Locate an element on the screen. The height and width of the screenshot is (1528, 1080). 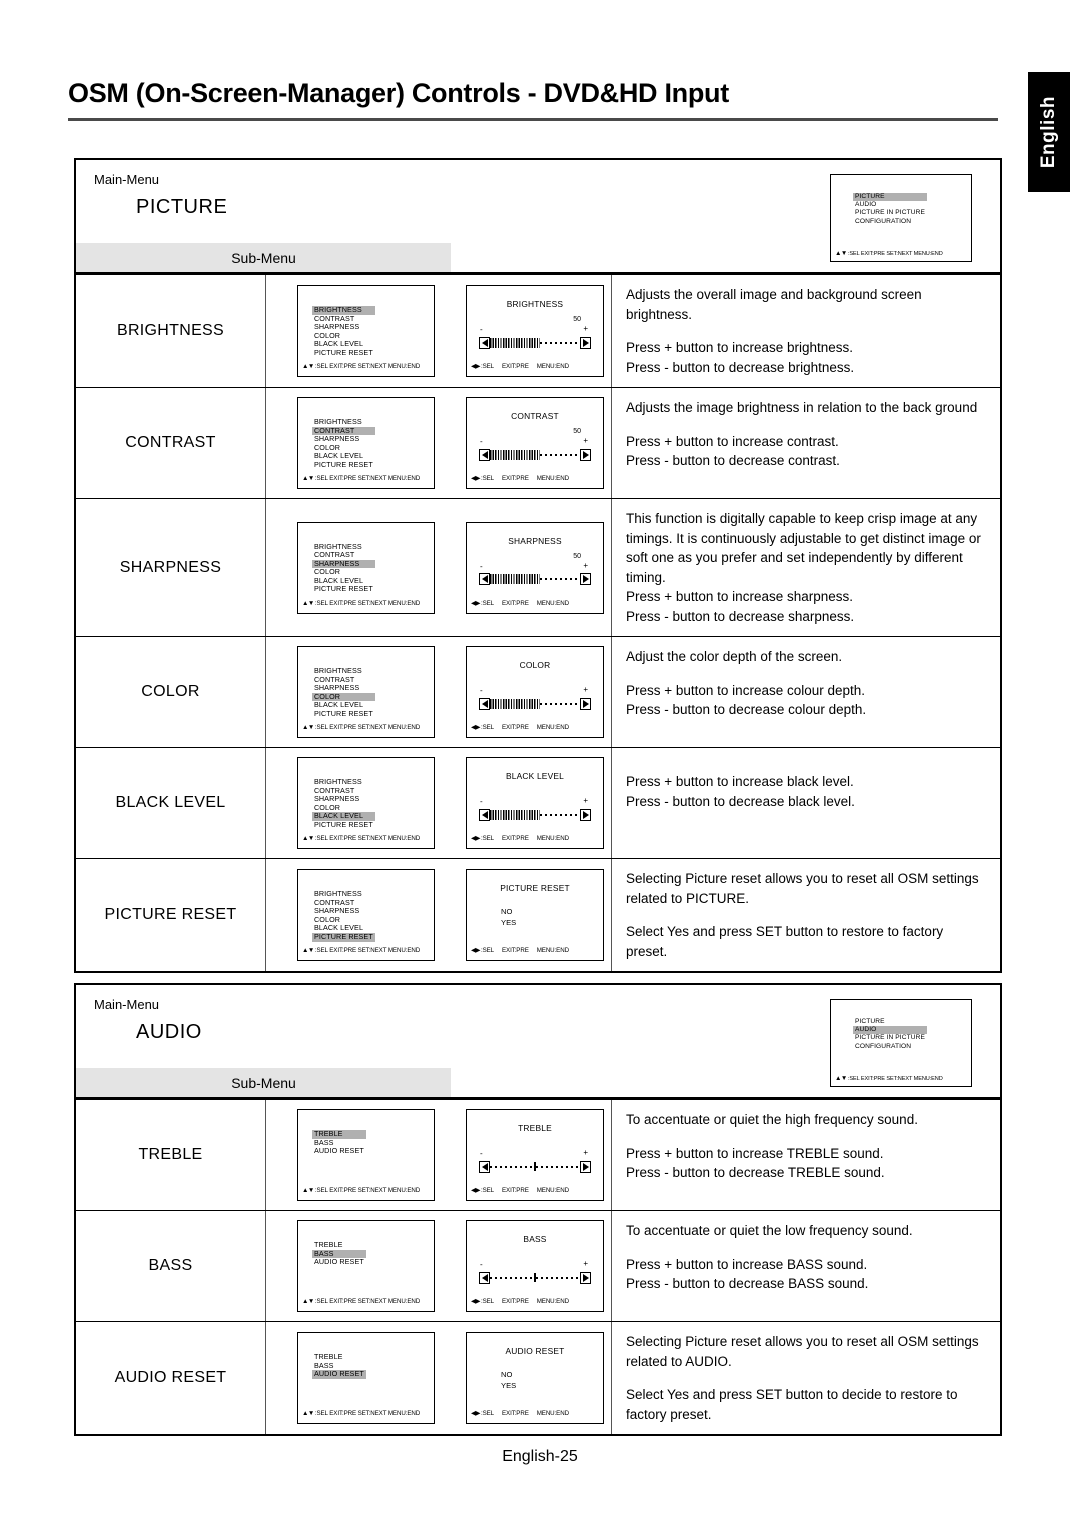
osm-detail-panel: BLACK LEVEL - + ◀▶:SEL EXIT:PRE MENU:END is located at coordinates (535, 803).